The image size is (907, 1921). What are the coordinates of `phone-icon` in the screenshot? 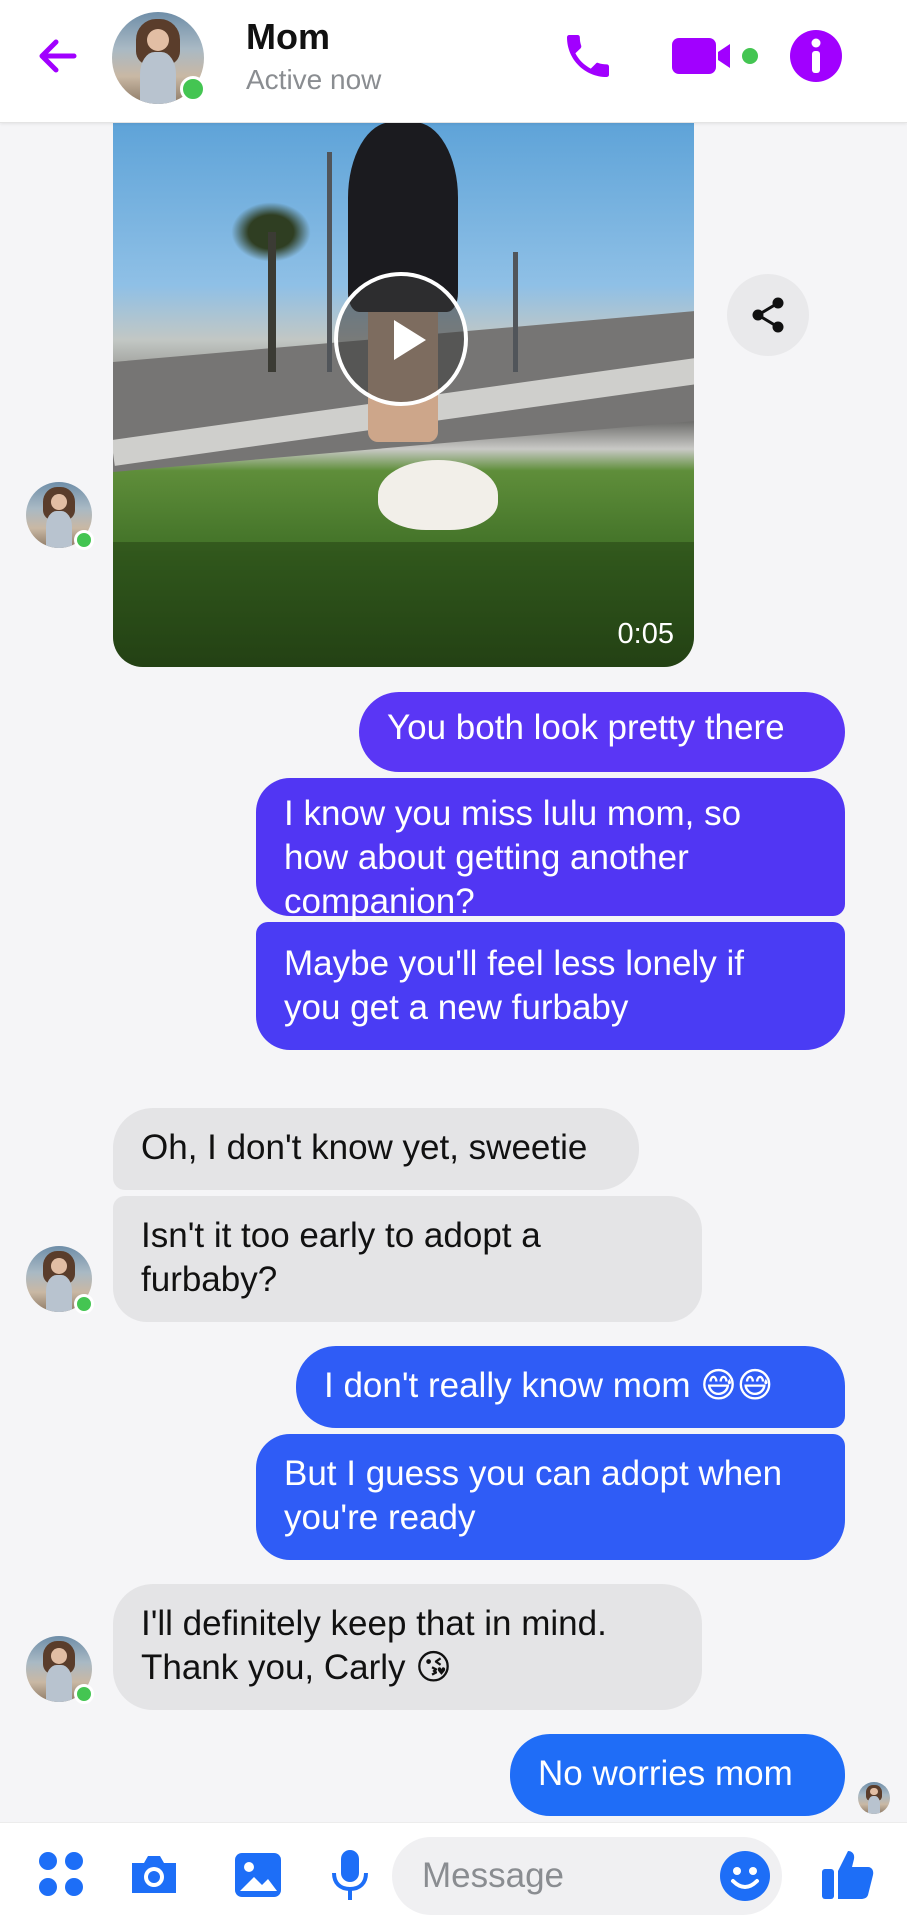 It's located at (588, 56).